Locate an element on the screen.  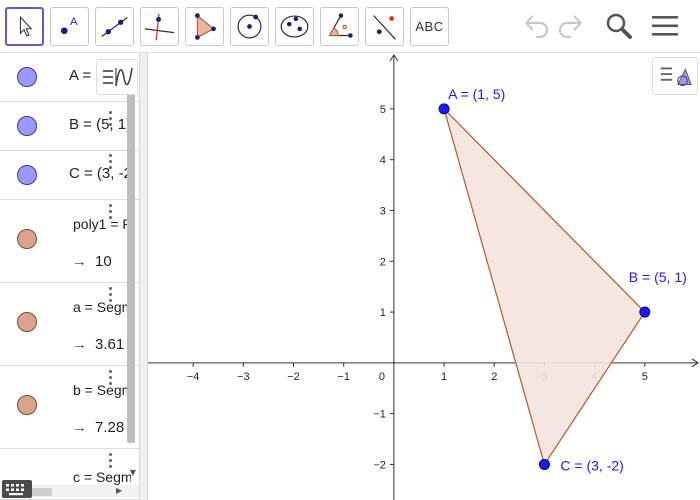
menu-button is located at coordinates (665, 26).